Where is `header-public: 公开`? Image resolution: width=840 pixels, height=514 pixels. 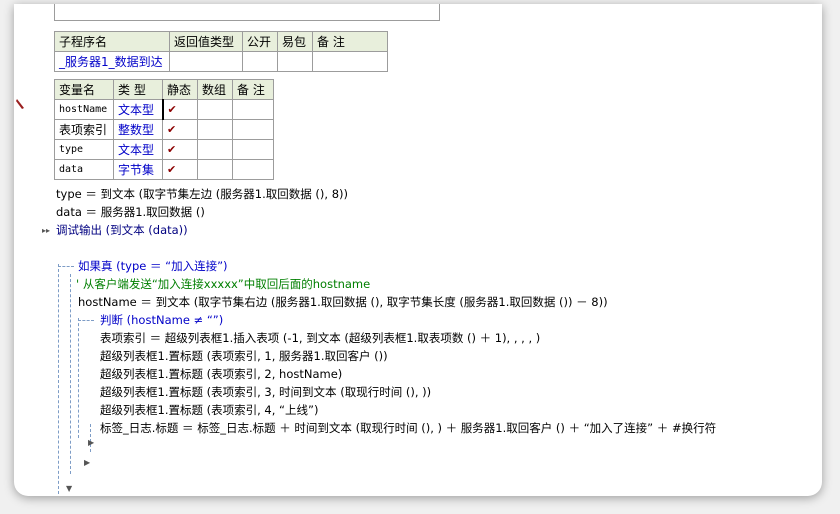
header-public: 公开 is located at coordinates (260, 41).